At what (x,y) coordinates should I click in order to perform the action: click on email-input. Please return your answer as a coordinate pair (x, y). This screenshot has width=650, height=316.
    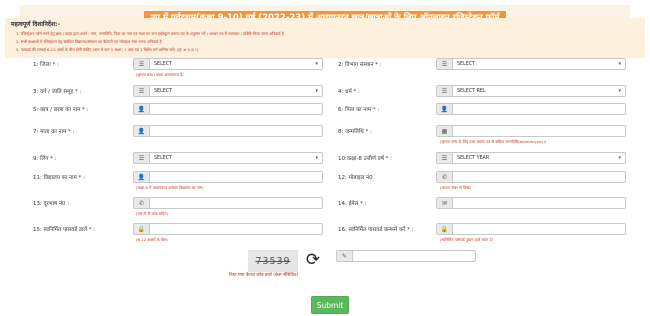
    Looking at the image, I should click on (539, 203).